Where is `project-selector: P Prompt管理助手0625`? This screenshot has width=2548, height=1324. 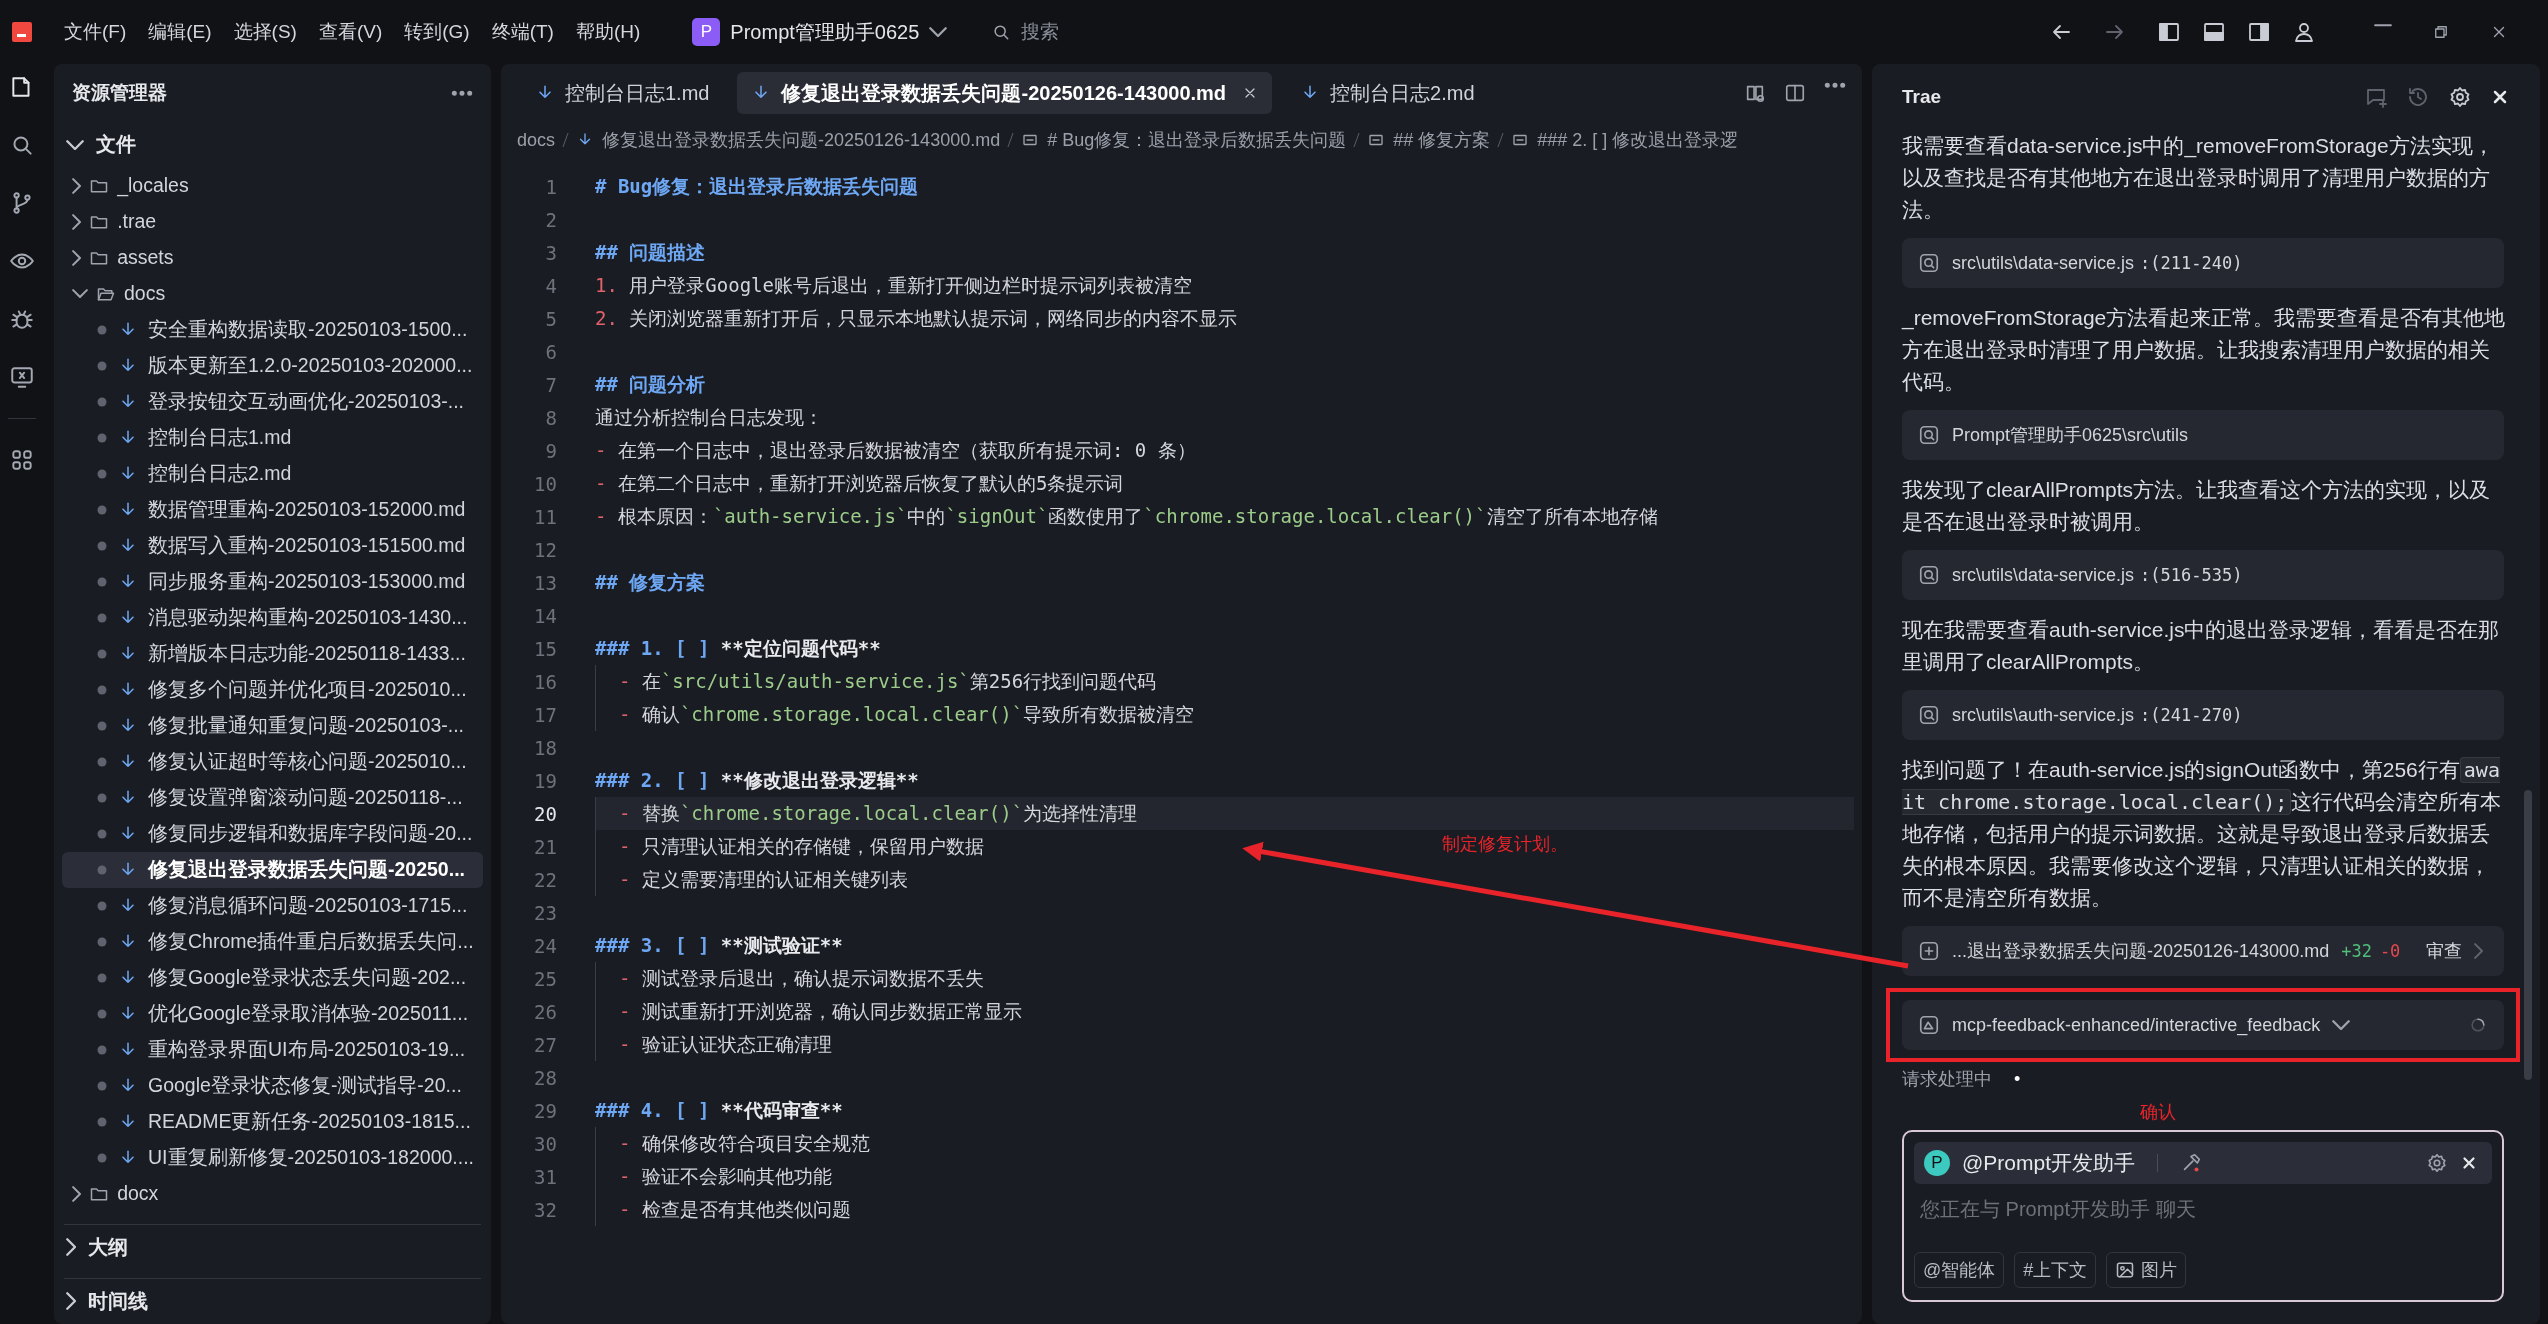
project-selector: P Prompt管理助手0625 is located at coordinates (820, 32).